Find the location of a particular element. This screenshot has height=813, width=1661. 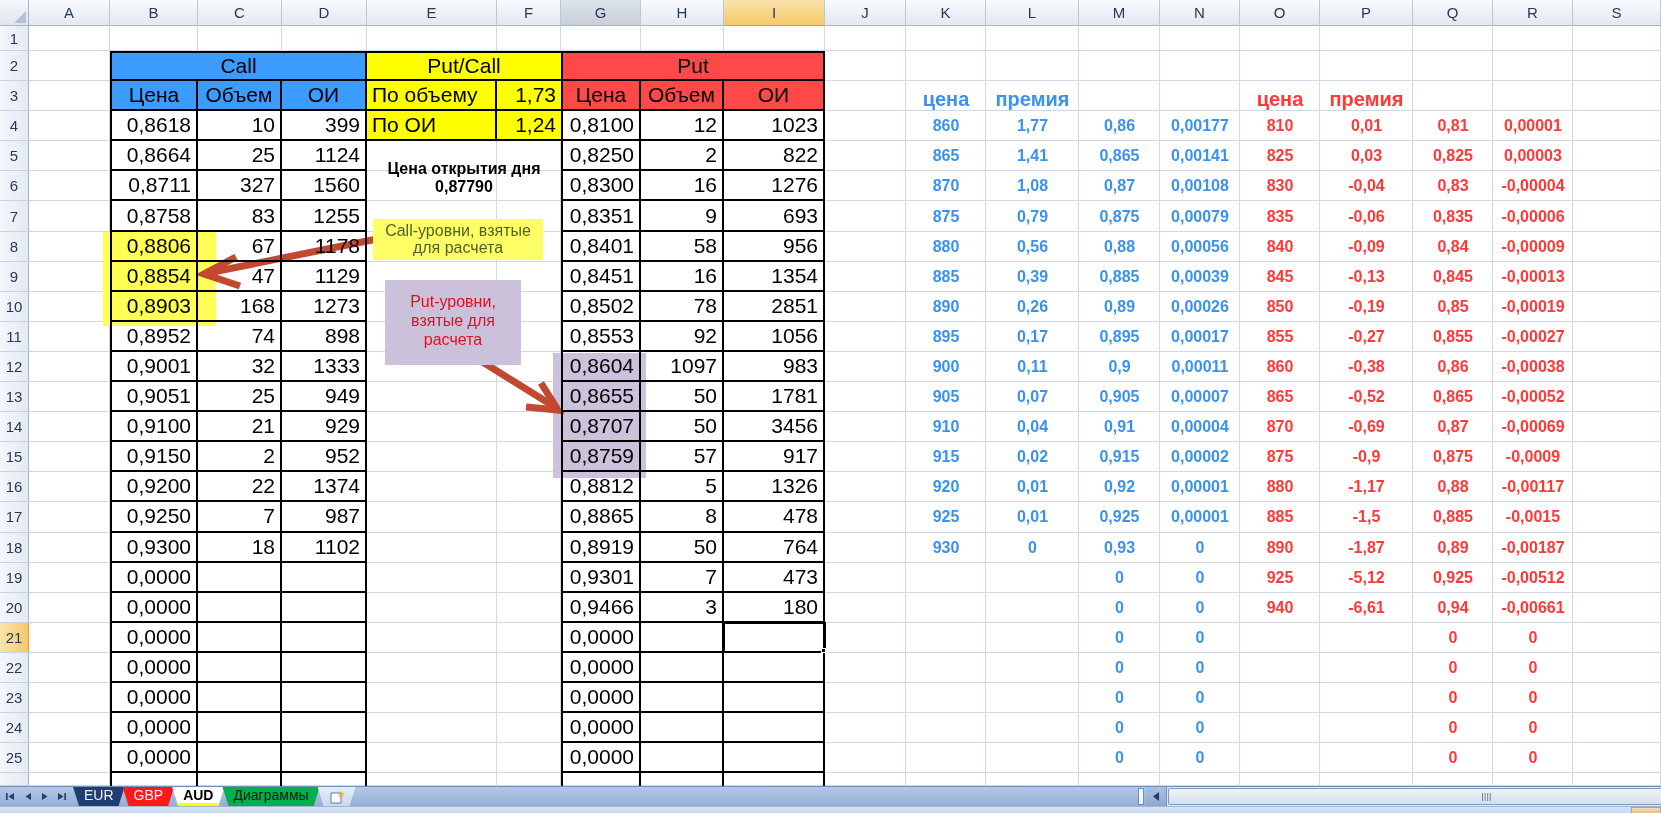

table-cell: 1056 is located at coordinates (774, 336).